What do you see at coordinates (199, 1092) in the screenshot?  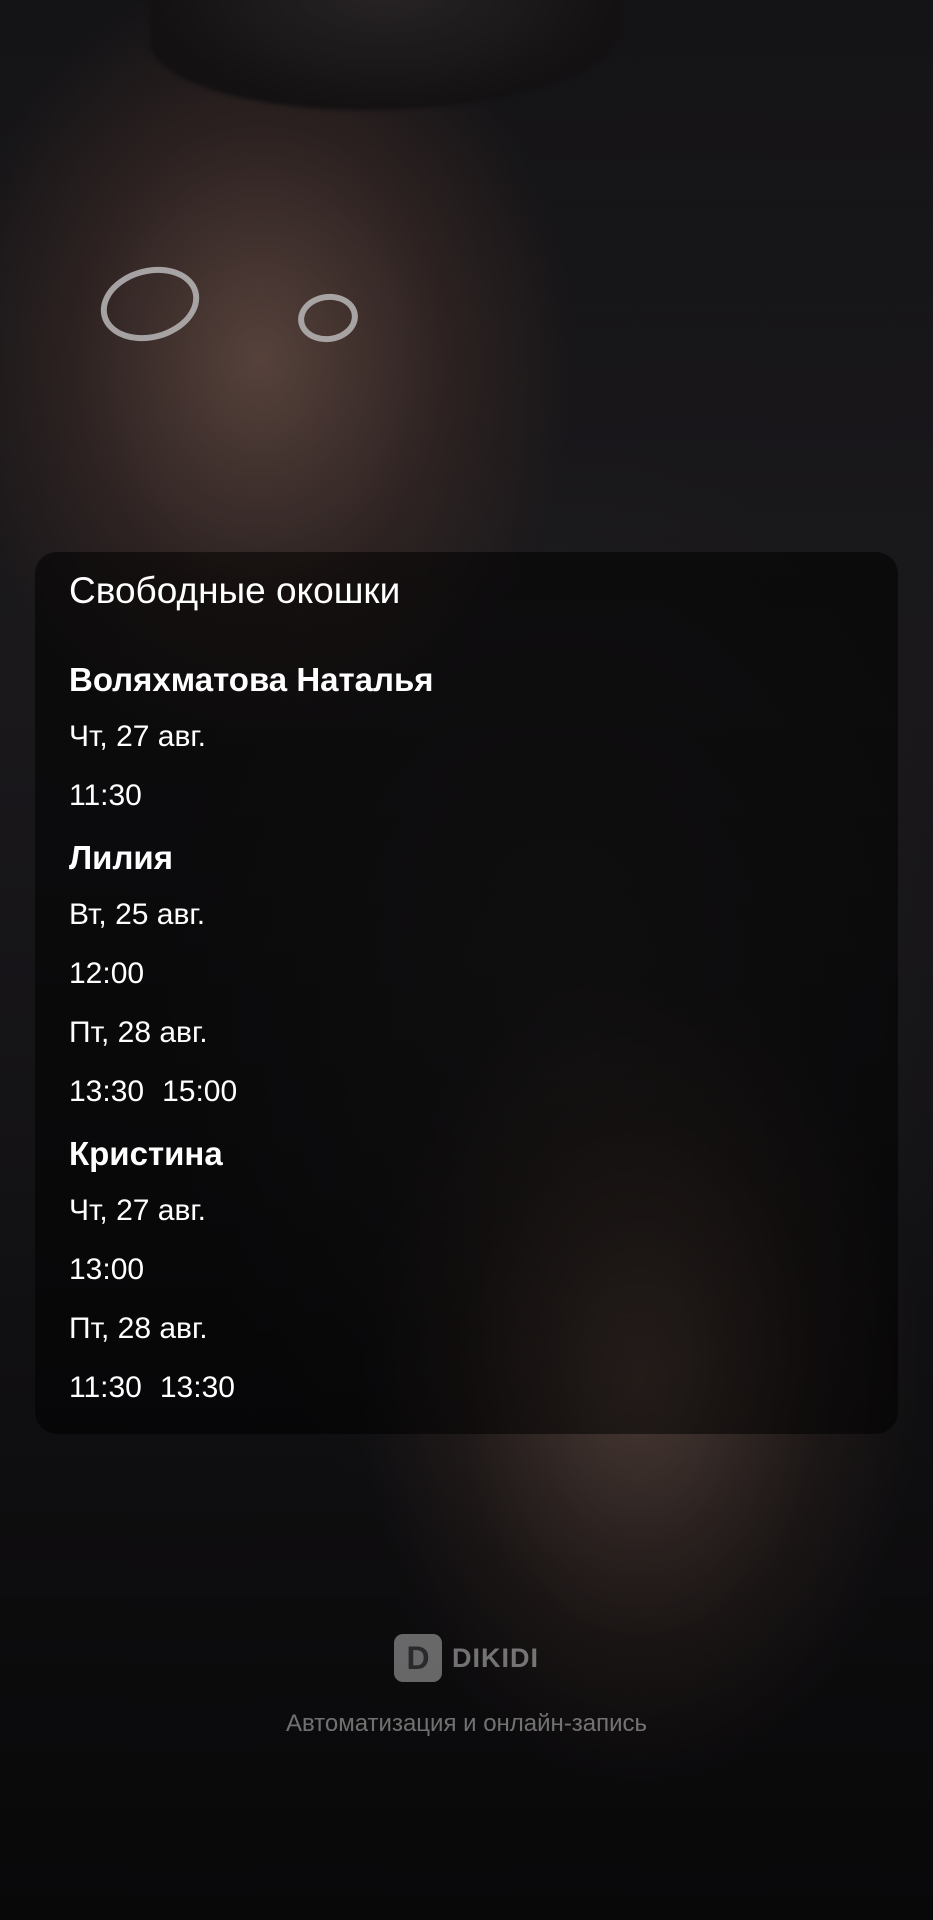 I see `time-slot: 15:00` at bounding box center [199, 1092].